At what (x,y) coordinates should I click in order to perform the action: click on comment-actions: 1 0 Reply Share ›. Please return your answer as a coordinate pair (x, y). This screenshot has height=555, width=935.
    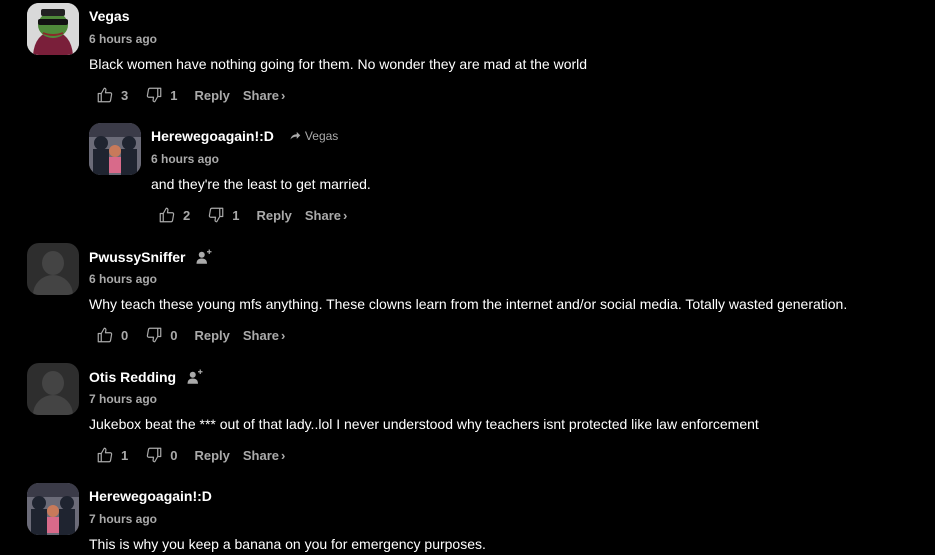
    Looking at the image, I should click on (190, 455).